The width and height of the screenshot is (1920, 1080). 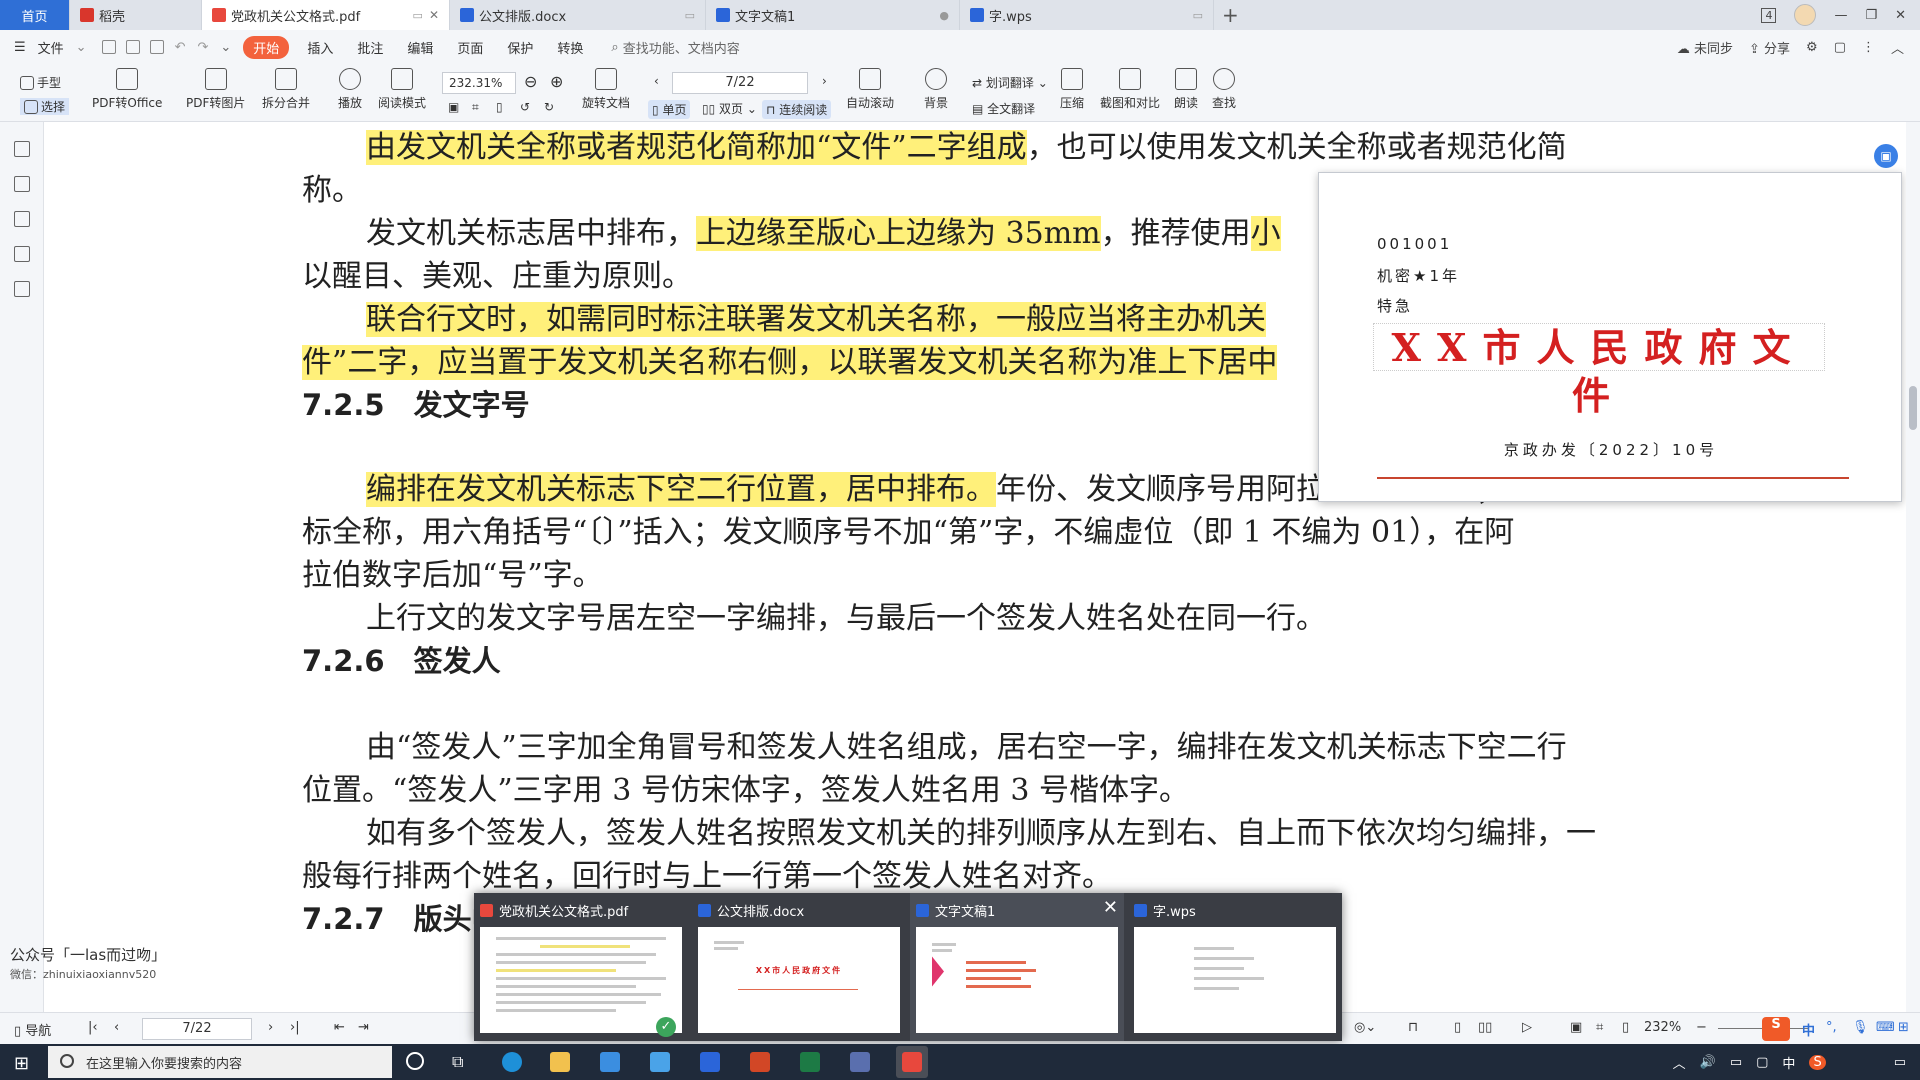 What do you see at coordinates (479, 83) in the screenshot?
I see `zoom-input: 232.31%` at bounding box center [479, 83].